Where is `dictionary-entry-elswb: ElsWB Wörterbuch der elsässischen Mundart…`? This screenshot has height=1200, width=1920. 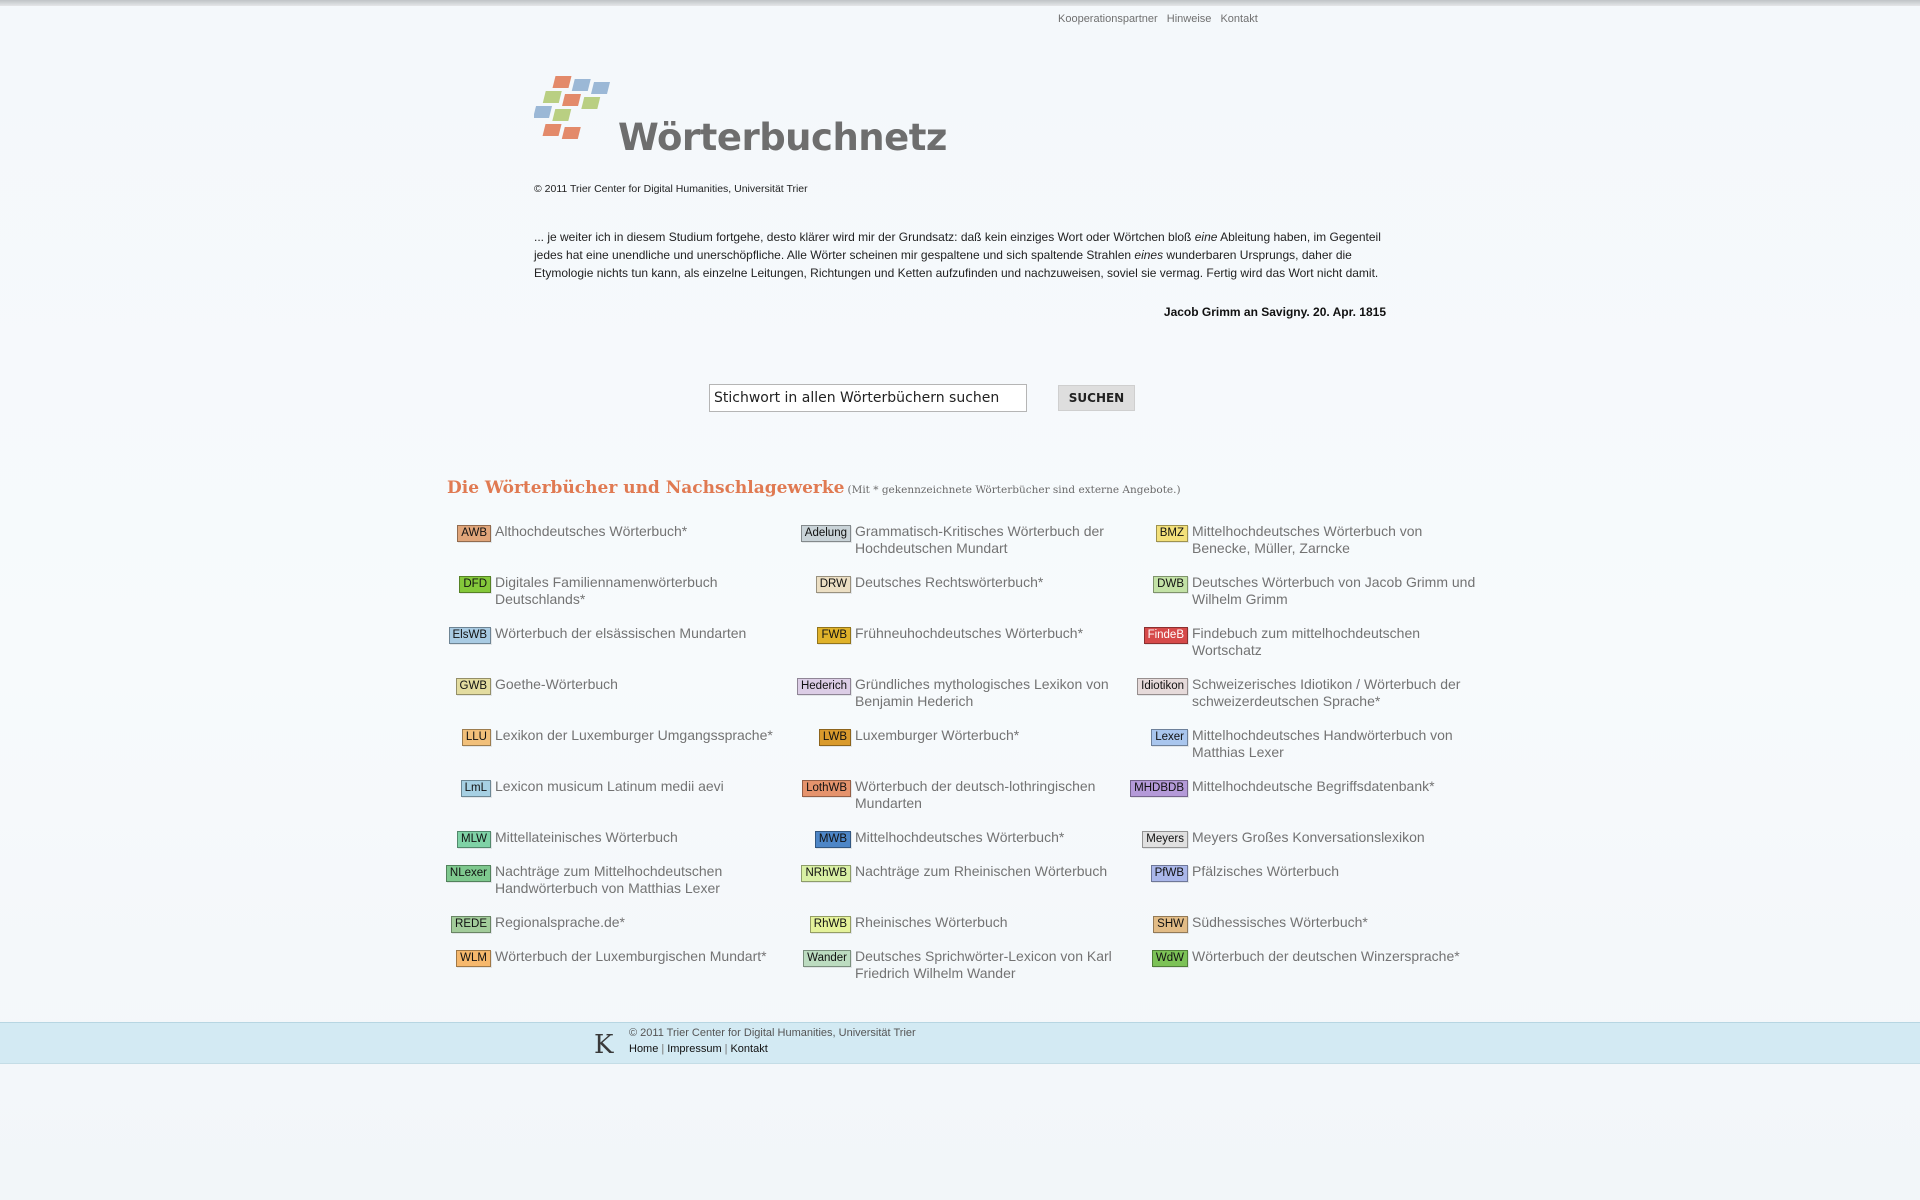
dictionary-entry-elswb: ElsWB Wörterbuch der elsässischen Mundart… is located at coordinates (585, 634).